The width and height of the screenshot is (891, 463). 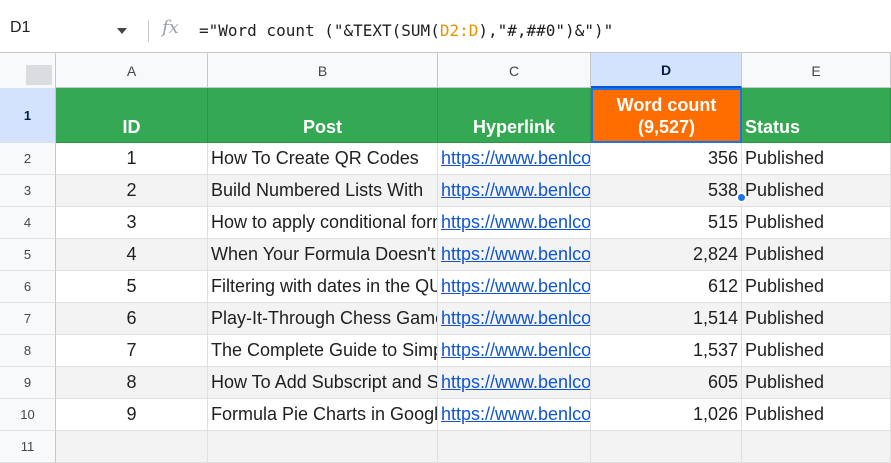 What do you see at coordinates (148, 31) in the screenshot?
I see `divider` at bounding box center [148, 31].